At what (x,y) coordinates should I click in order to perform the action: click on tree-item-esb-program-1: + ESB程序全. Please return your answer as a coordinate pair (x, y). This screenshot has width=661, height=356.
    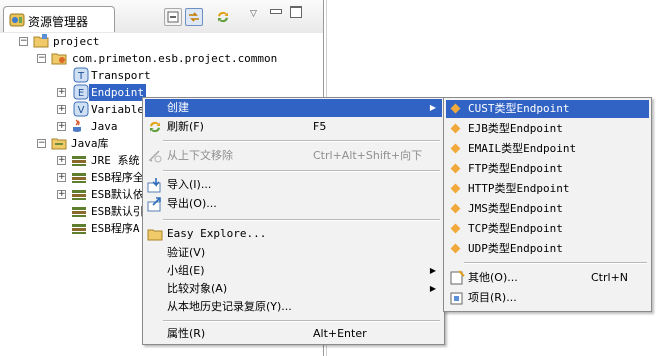
    Looking at the image, I should click on (72, 177).